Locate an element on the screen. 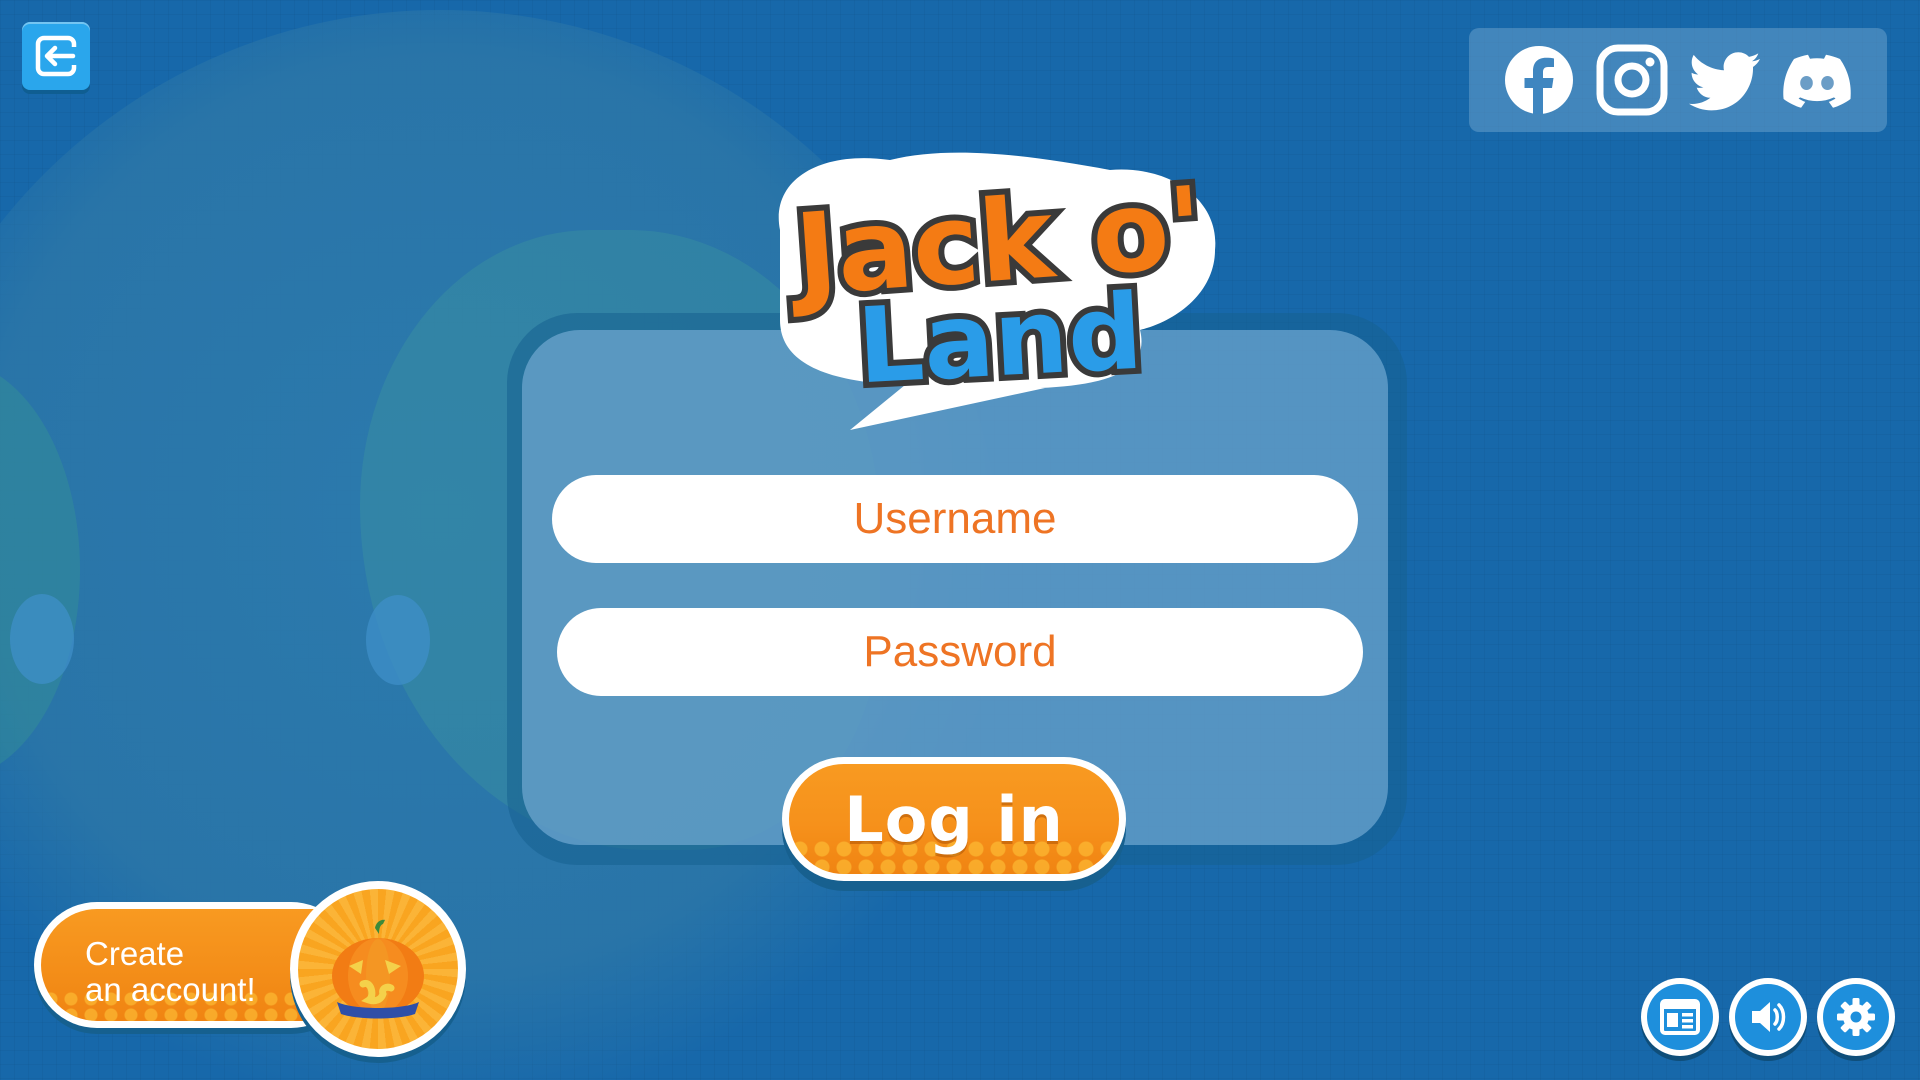 The image size is (1920, 1080). newspaper-icon is located at coordinates (1680, 1017).